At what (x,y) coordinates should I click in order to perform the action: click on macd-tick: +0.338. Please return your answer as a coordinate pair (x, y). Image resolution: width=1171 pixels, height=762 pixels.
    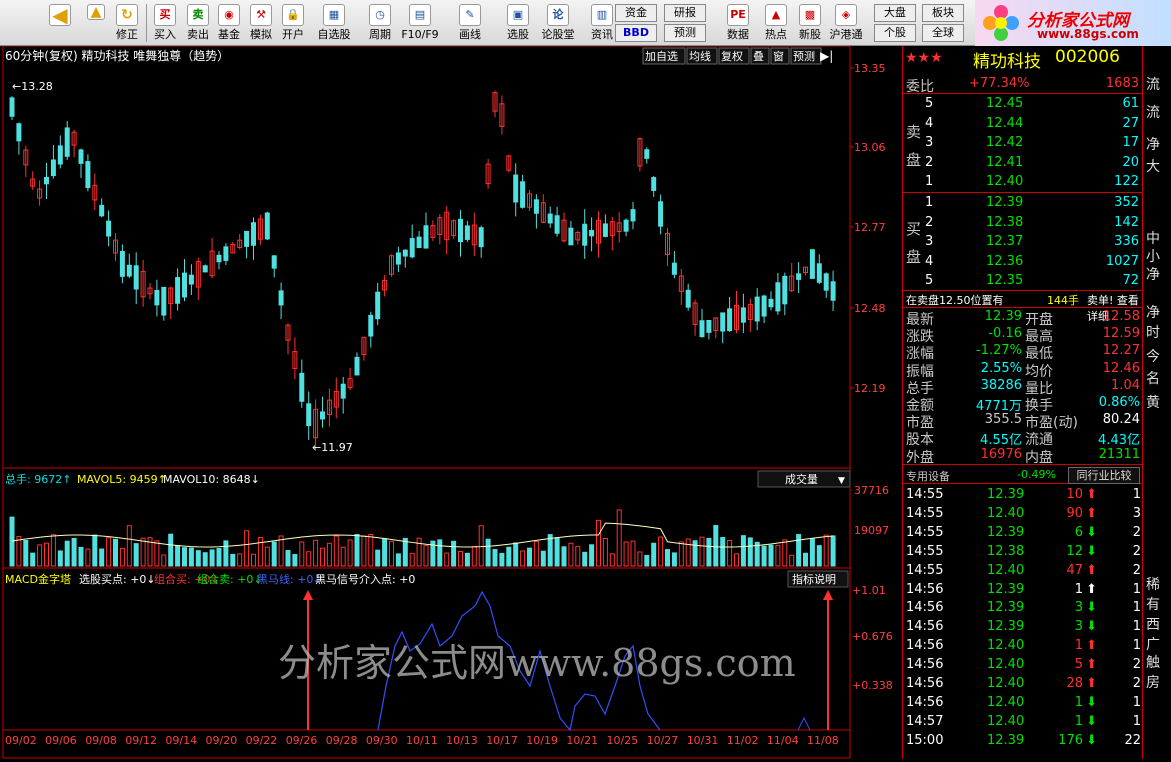
    Looking at the image, I should click on (872, 685).